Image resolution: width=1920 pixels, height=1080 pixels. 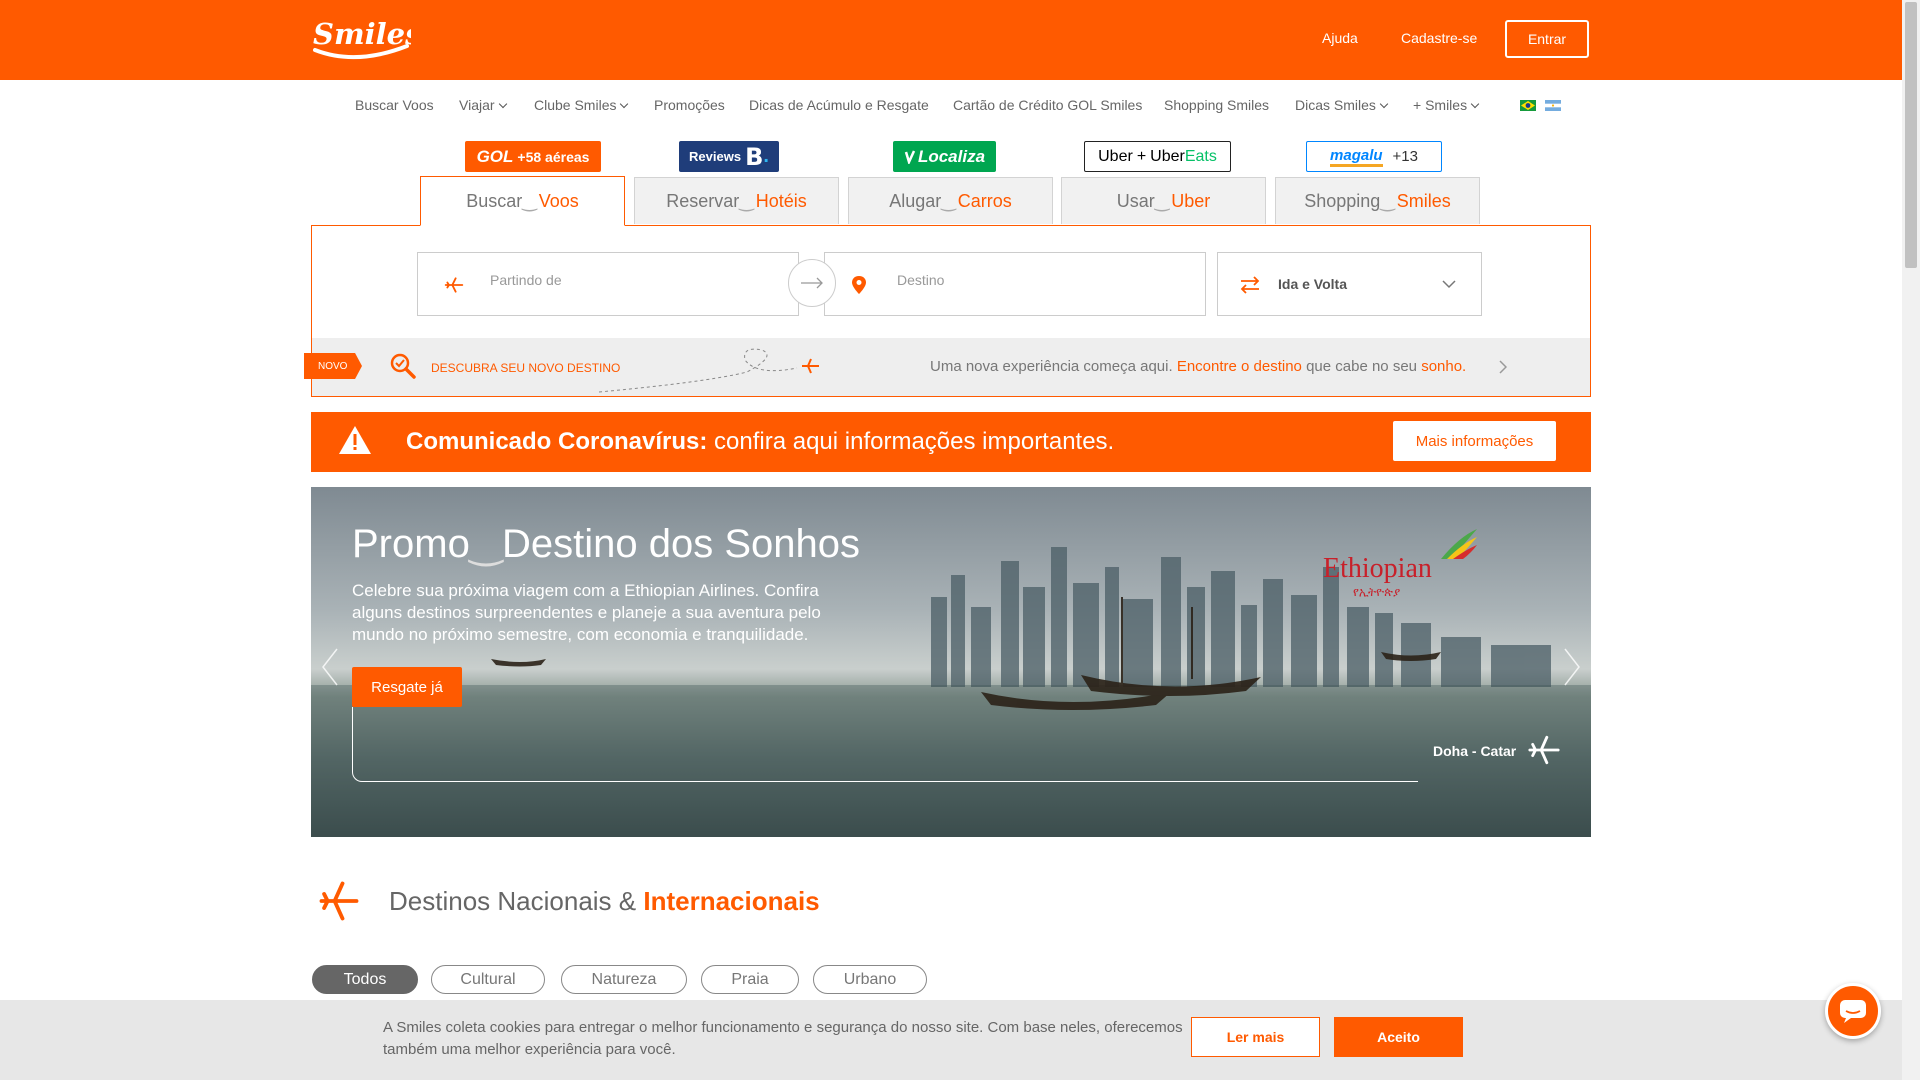 I want to click on nav-viajar: Viajar, so click(x=483, y=105).